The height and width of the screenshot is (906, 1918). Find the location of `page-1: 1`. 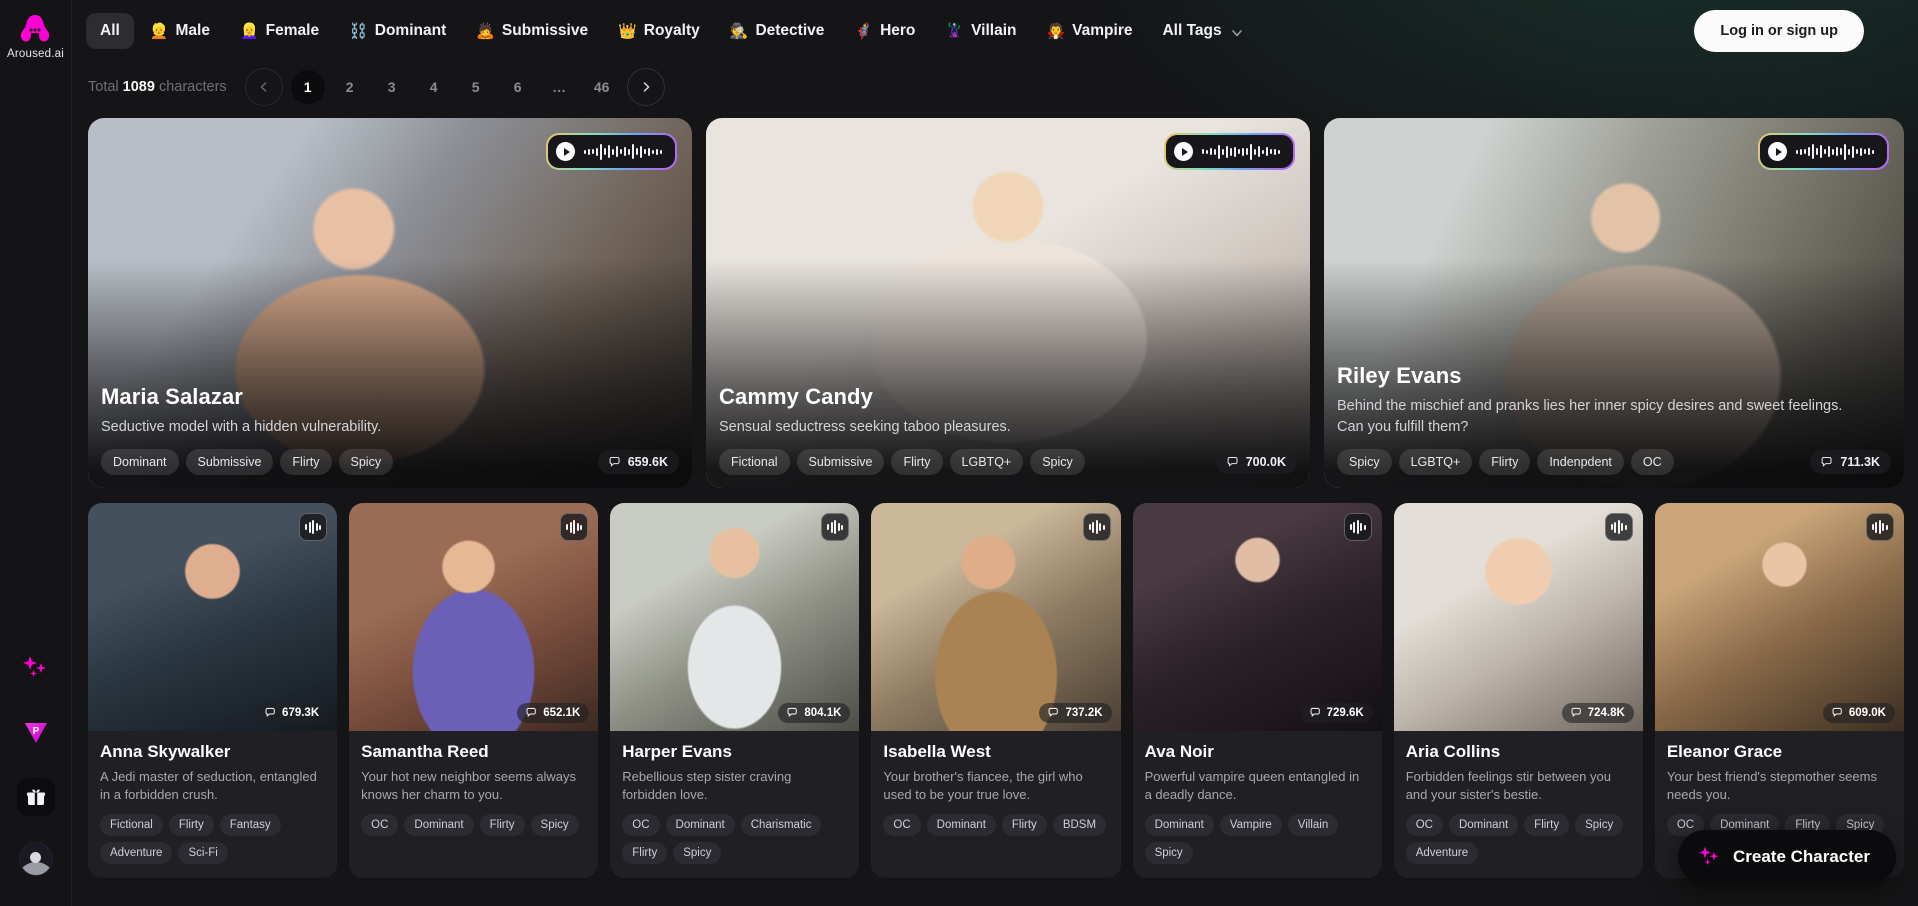

page-1: 1 is located at coordinates (307, 87).